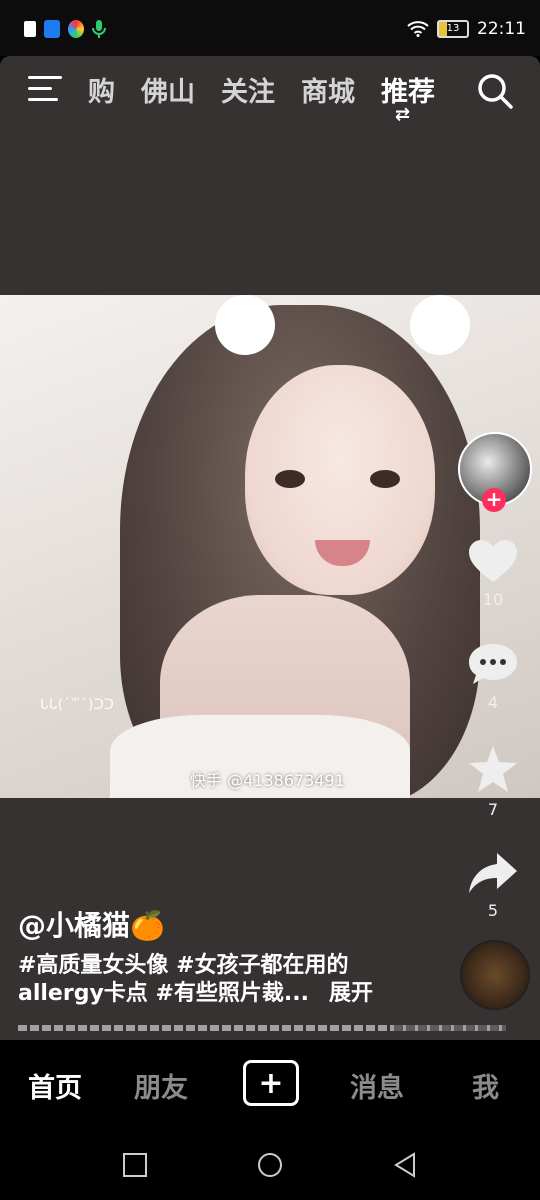  Describe the element at coordinates (245, 325) in the screenshot. I see `bunny-ear-left` at that location.